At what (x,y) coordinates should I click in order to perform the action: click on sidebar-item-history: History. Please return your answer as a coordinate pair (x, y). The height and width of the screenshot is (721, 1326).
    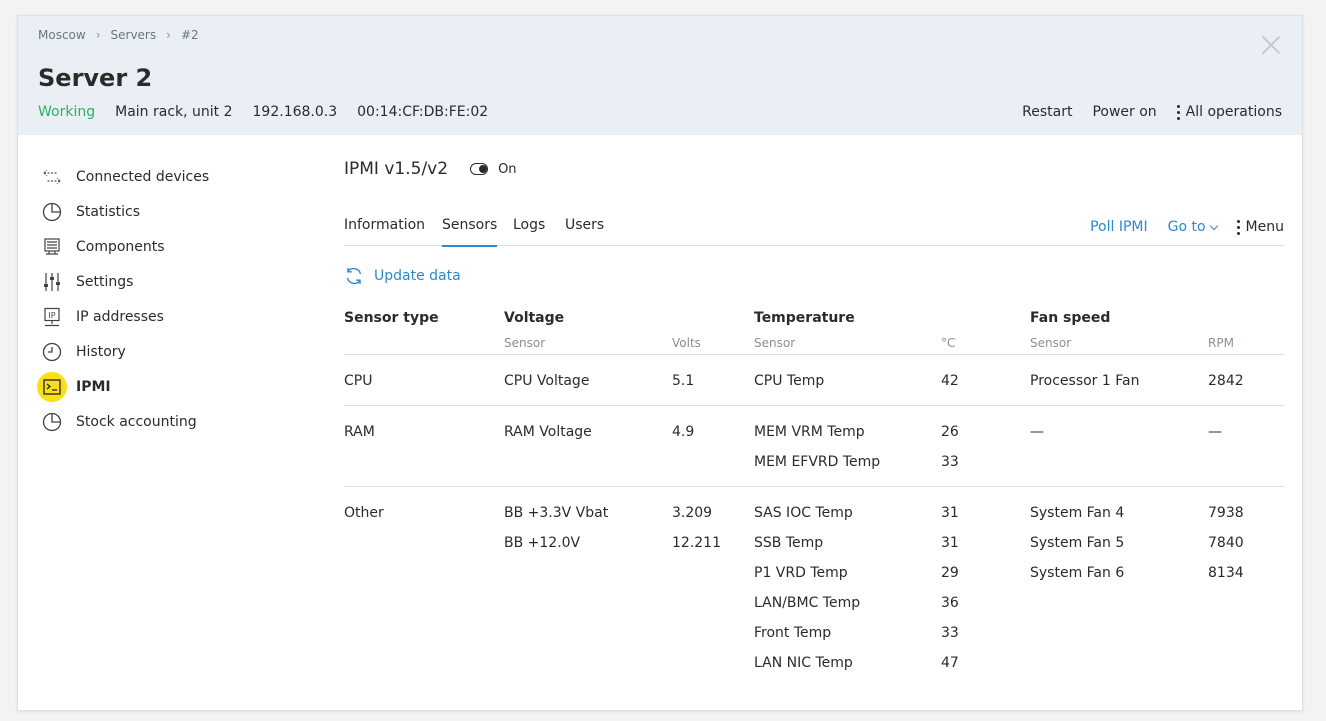
    Looking at the image, I should click on (124, 351).